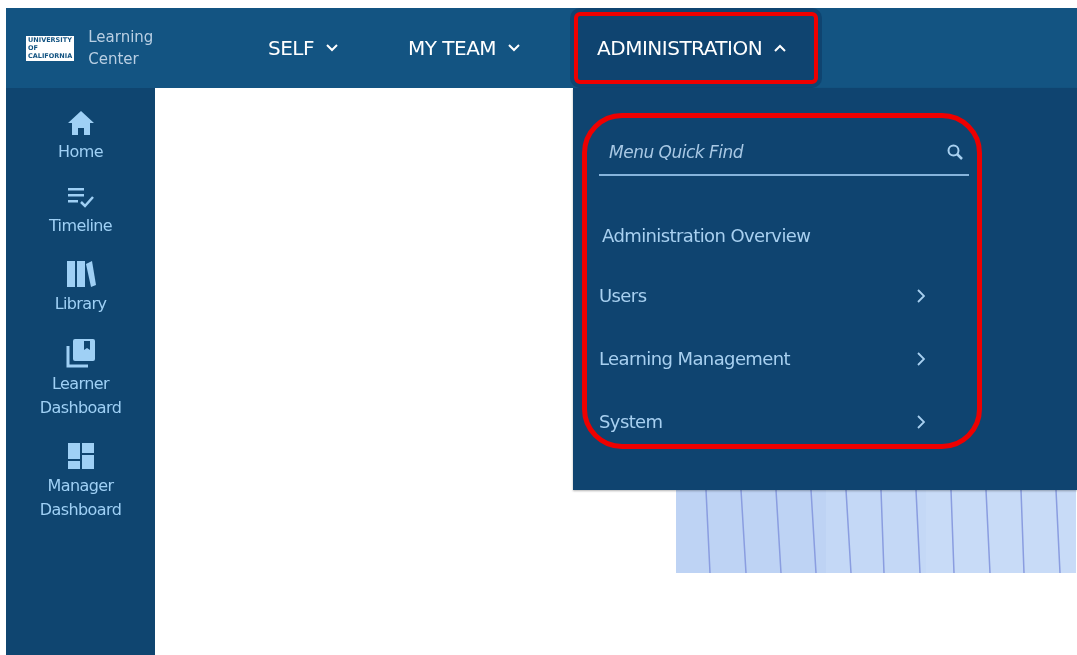 The image size is (1077, 655). What do you see at coordinates (80, 482) in the screenshot?
I see `sidebar-item: Manager Dashboard` at bounding box center [80, 482].